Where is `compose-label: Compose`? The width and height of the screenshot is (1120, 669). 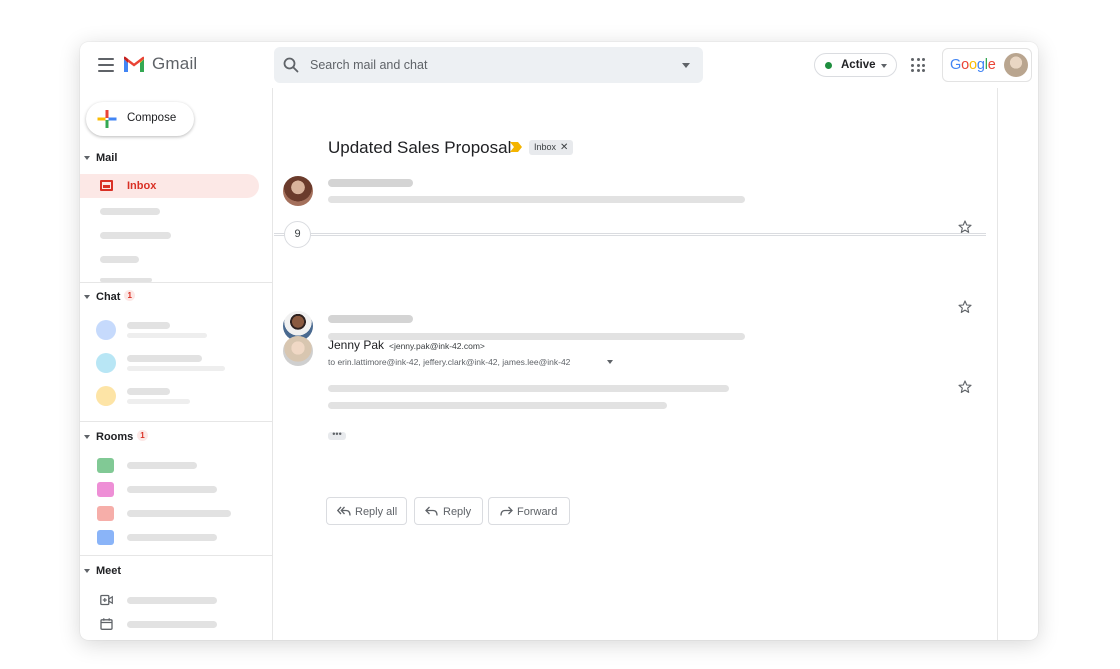
compose-label: Compose is located at coordinates (152, 118).